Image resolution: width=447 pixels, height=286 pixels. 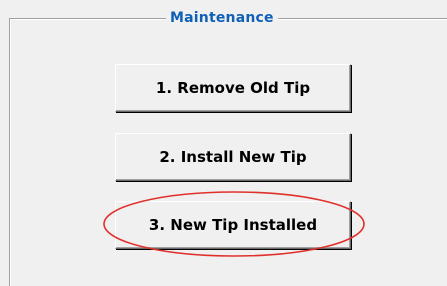 What do you see at coordinates (222, 18) in the screenshot?
I see `groupbox-title: Maintenance` at bounding box center [222, 18].